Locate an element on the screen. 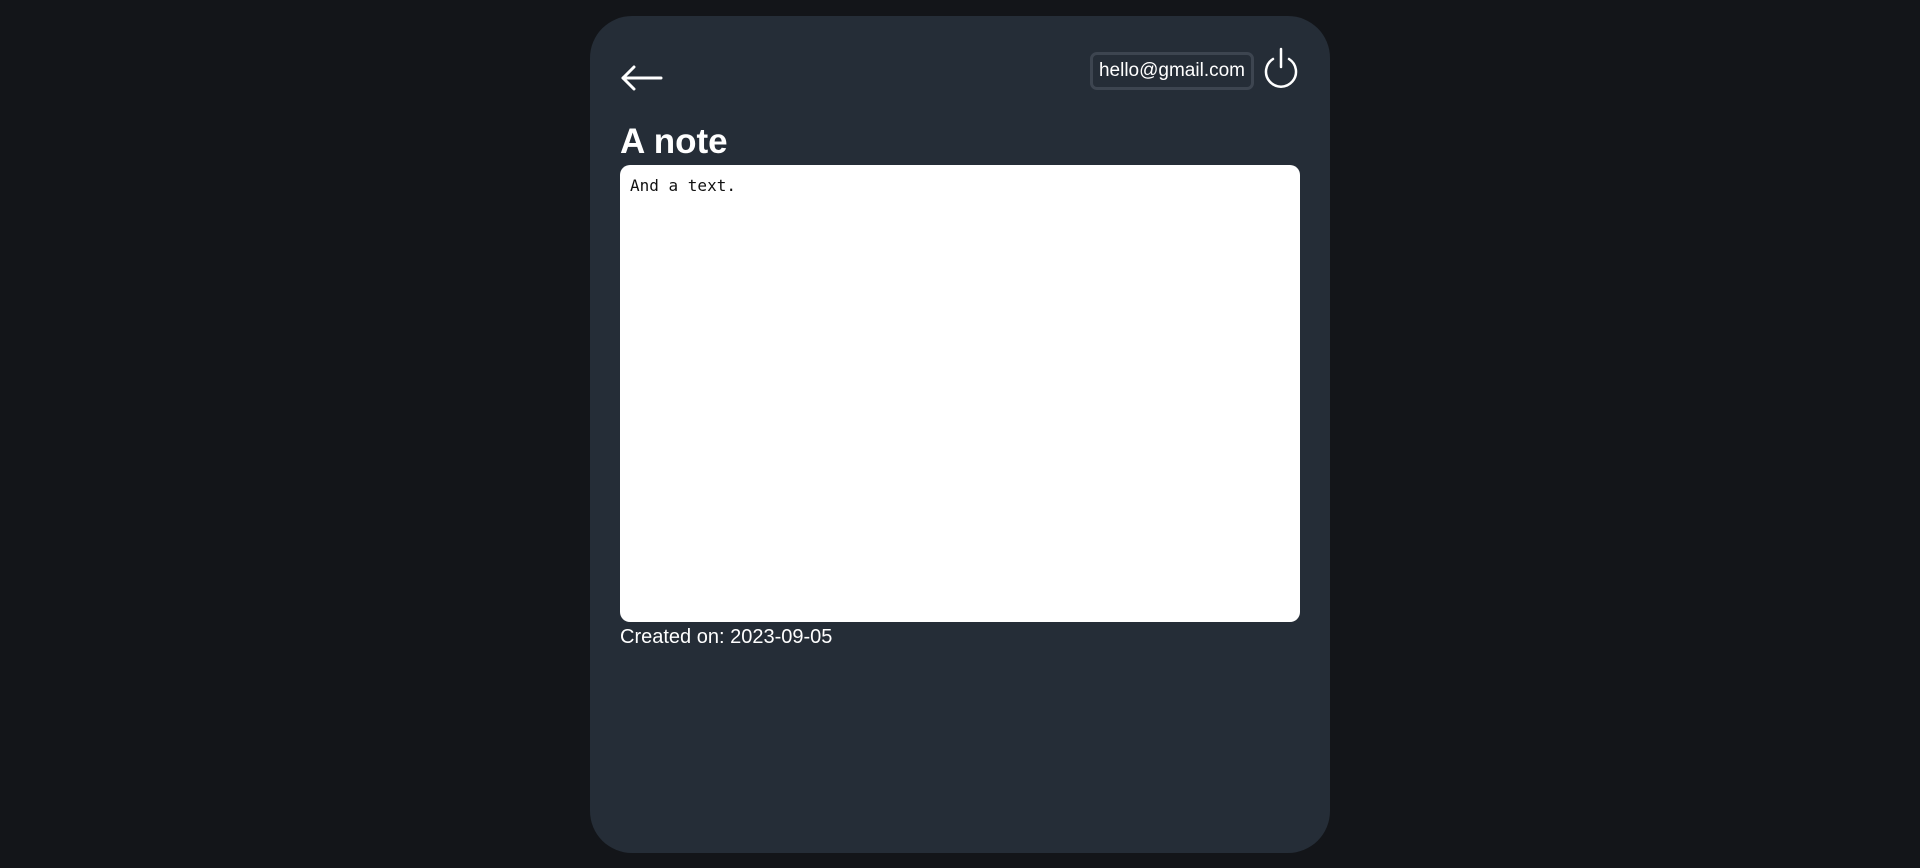 This screenshot has width=1920, height=868. created-date: Created on: 2023-09-05 is located at coordinates (726, 637).